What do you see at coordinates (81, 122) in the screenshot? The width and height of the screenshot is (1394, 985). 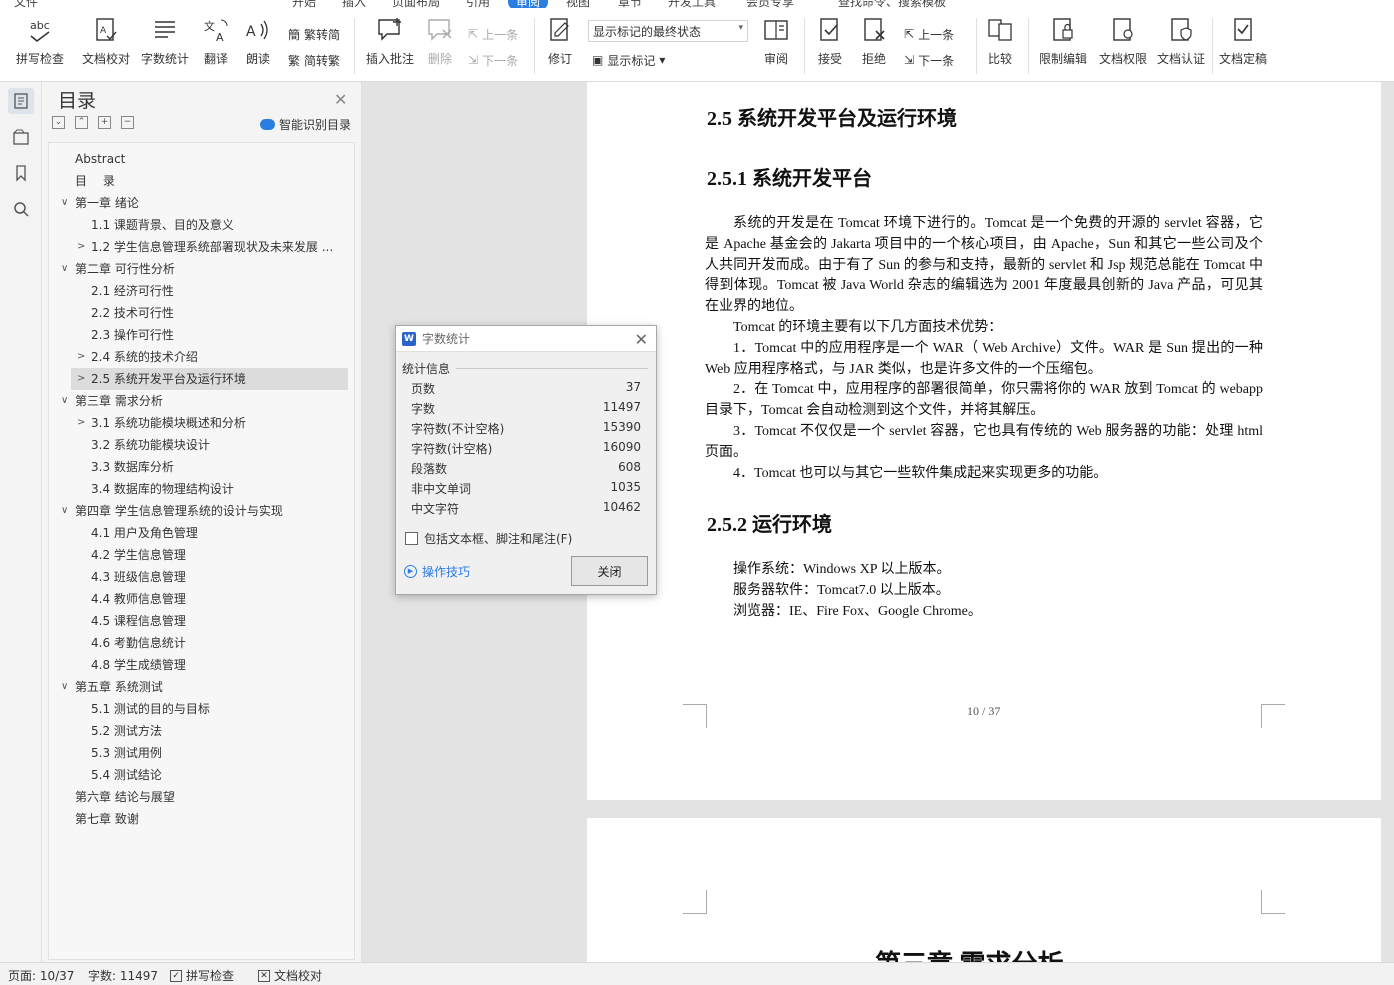 I see `expand-up-icon: ⌃` at bounding box center [81, 122].